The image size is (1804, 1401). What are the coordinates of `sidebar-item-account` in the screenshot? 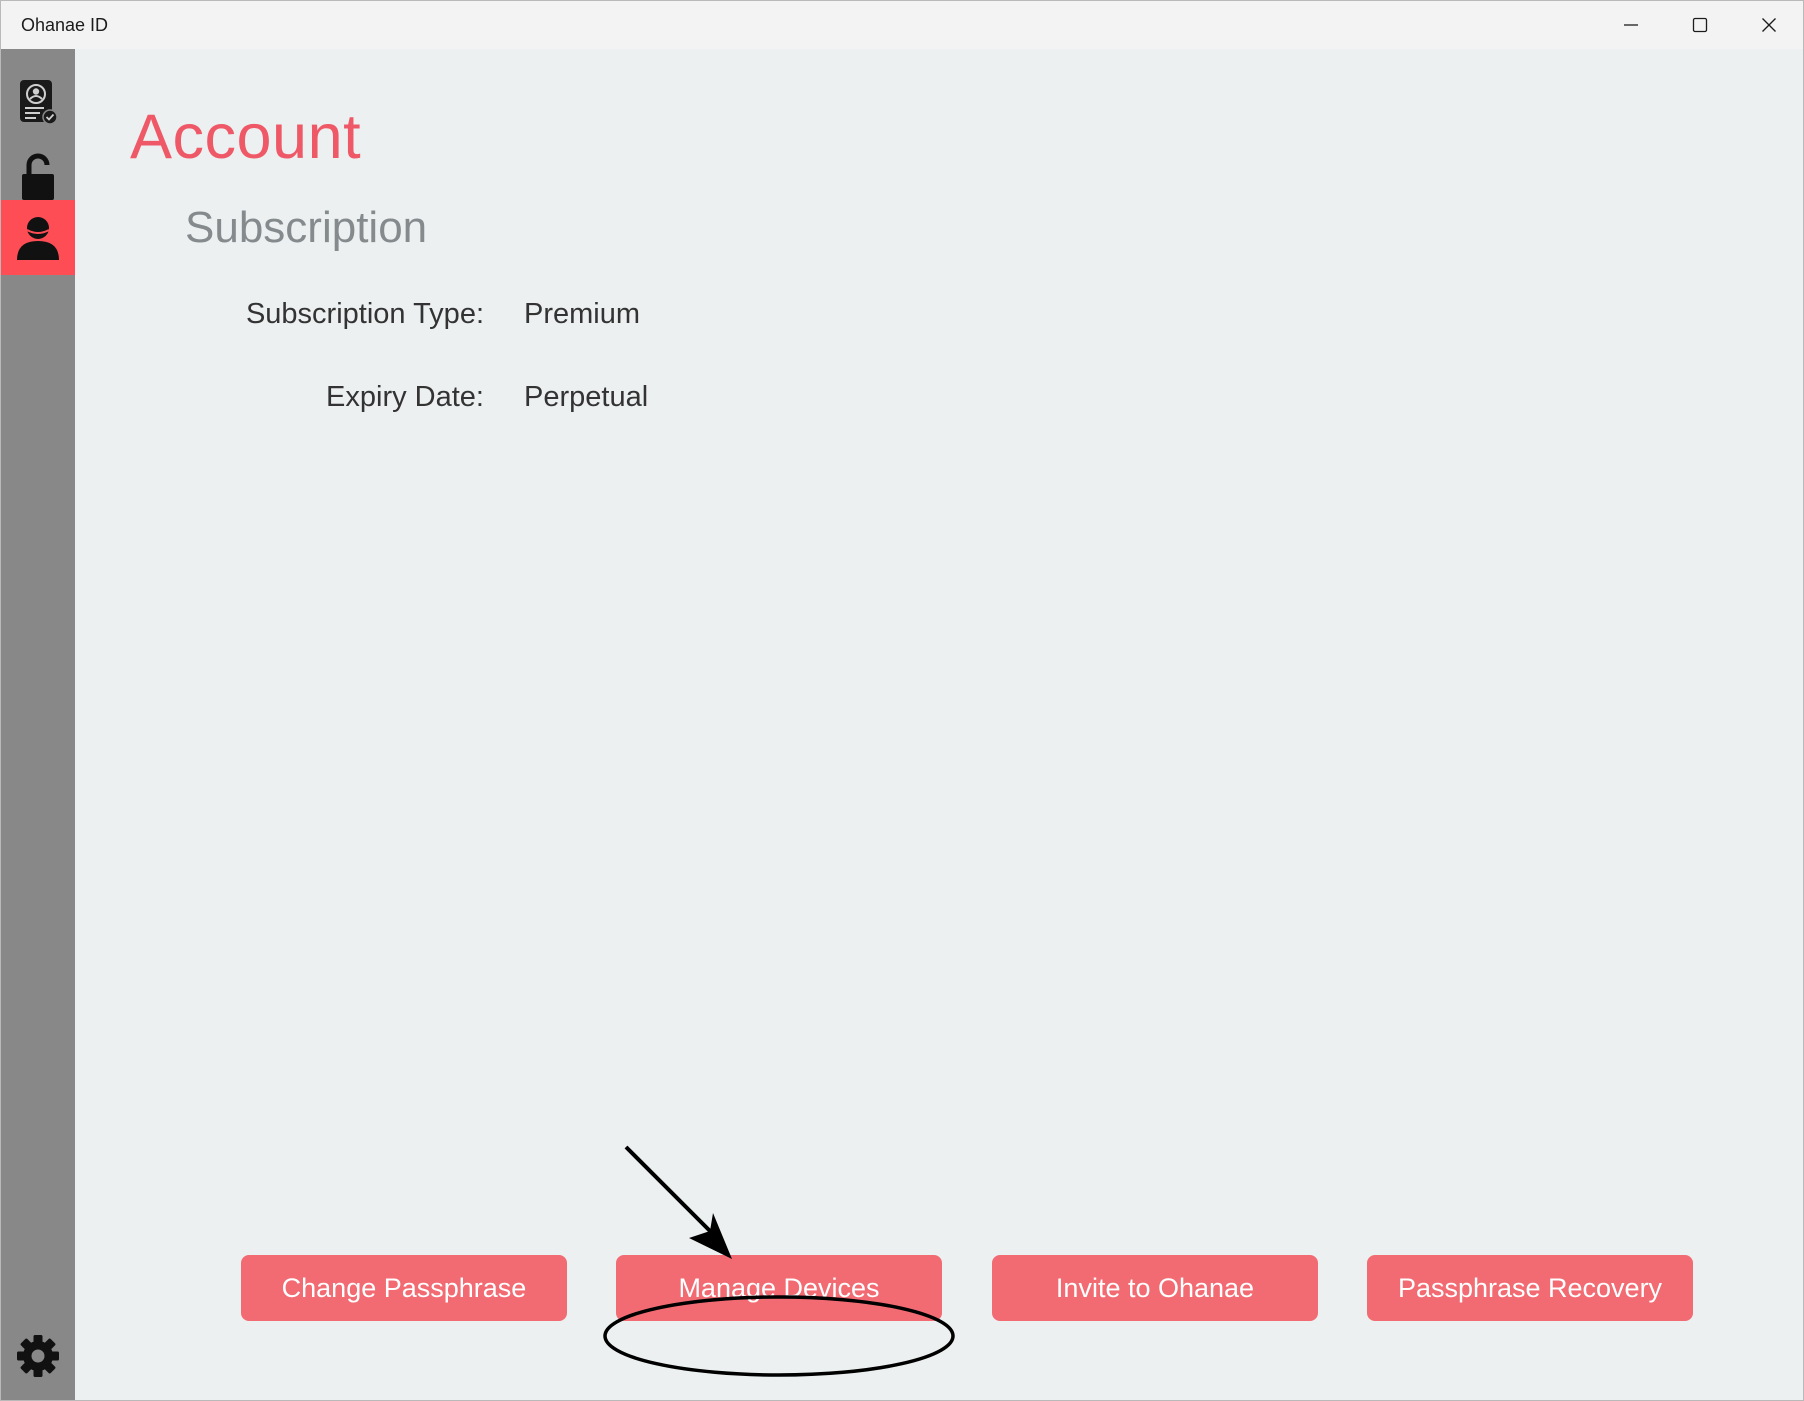 It's located at (38, 237).